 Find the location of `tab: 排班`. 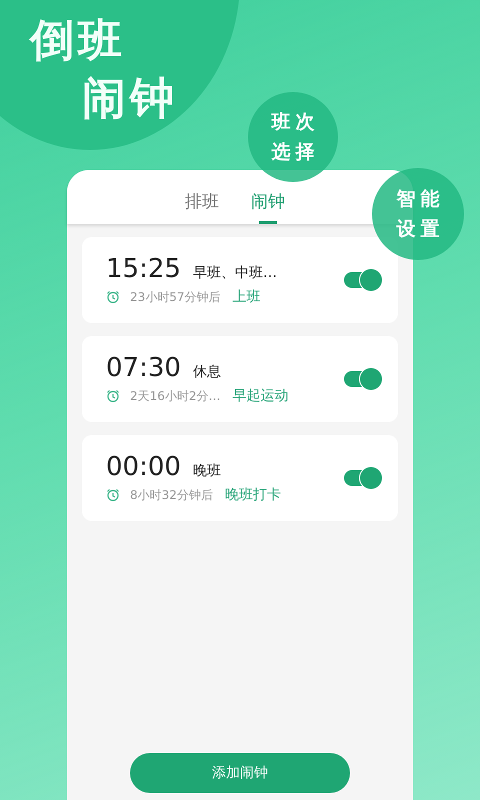

tab: 排班 is located at coordinates (202, 206).